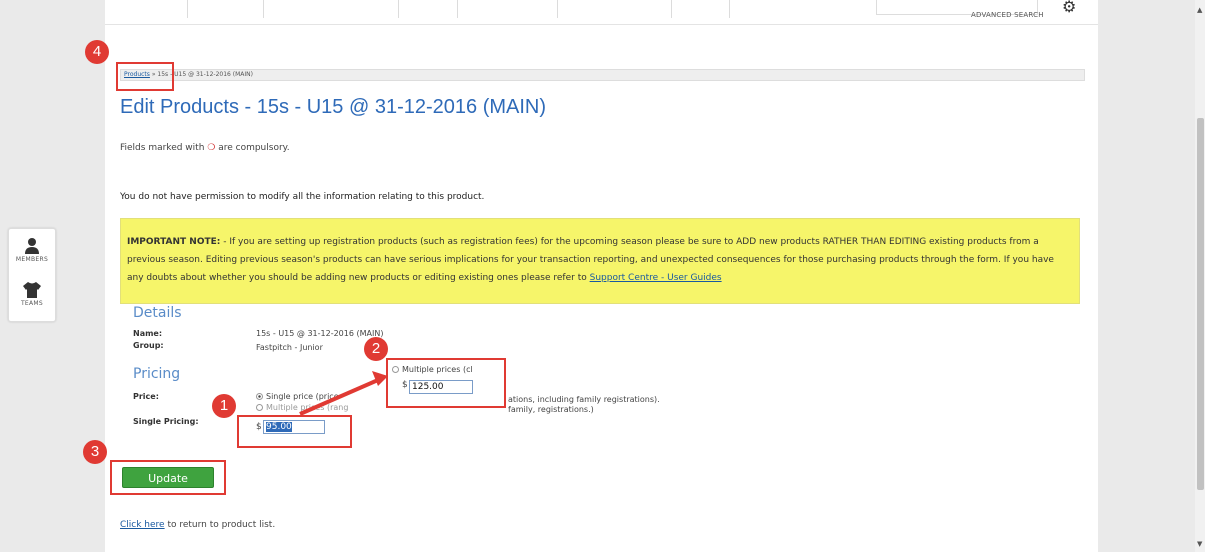 This screenshot has width=1205, height=552. I want to click on return-text: to return to product list., so click(220, 525).